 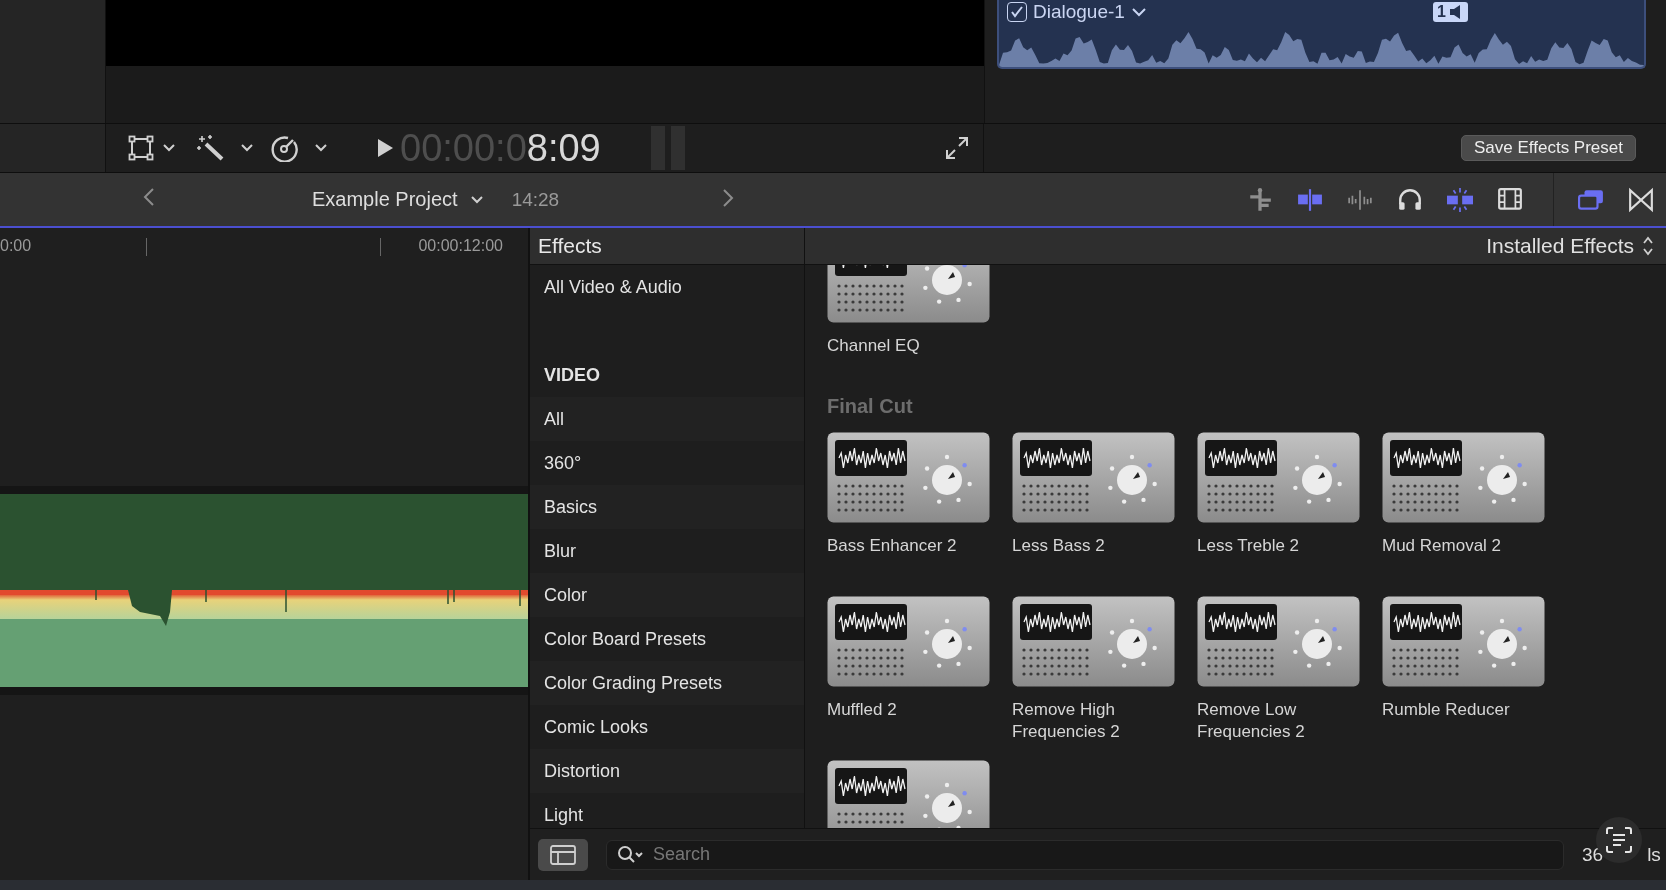 I want to click on effect-name: Rumble Reducer, so click(x=1446, y=710).